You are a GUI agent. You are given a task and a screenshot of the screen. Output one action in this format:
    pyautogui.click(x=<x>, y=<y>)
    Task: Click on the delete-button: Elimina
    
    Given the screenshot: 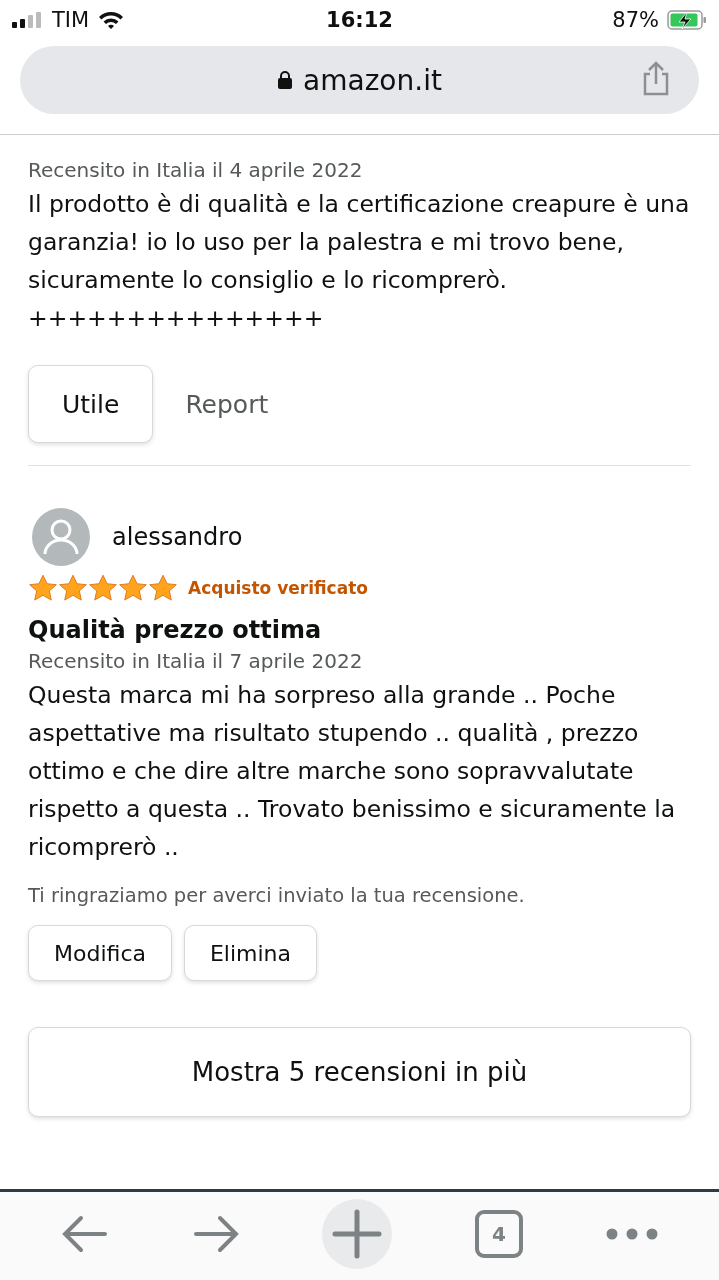 What is the action you would take?
    pyautogui.click(x=250, y=953)
    